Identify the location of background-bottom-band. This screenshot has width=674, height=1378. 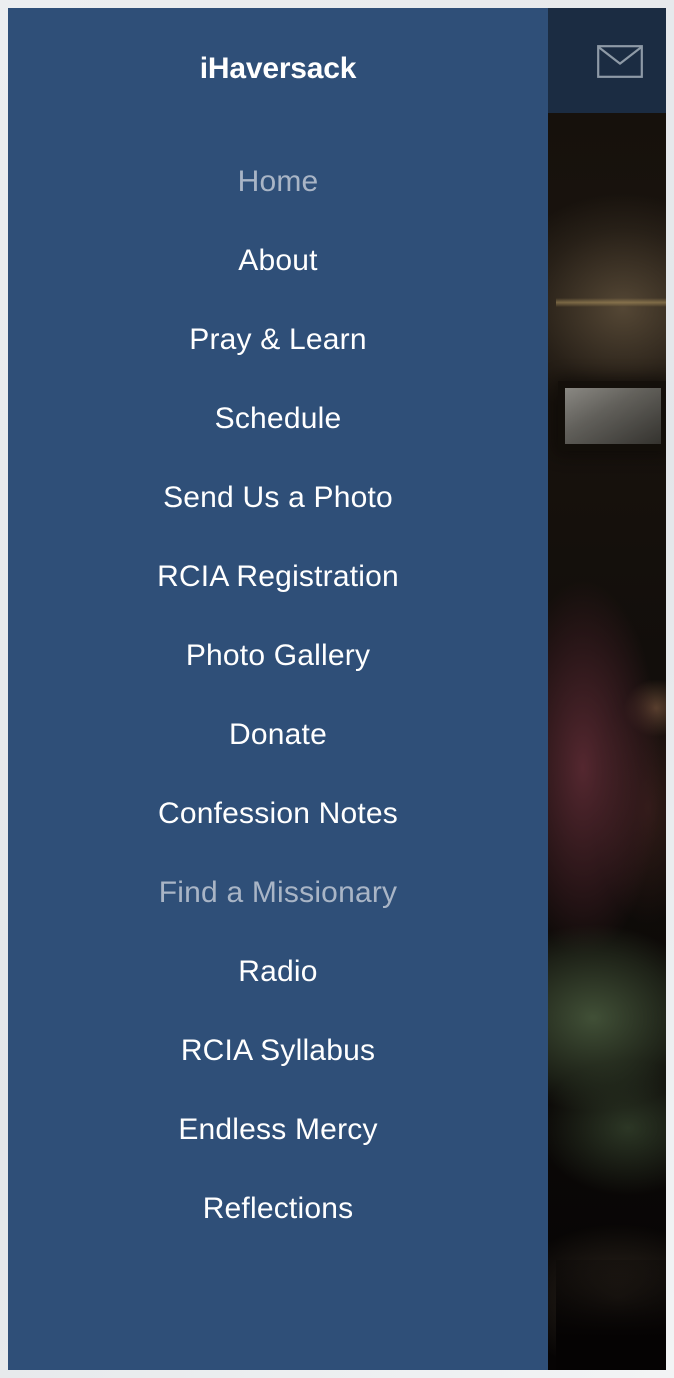
(611, 1315).